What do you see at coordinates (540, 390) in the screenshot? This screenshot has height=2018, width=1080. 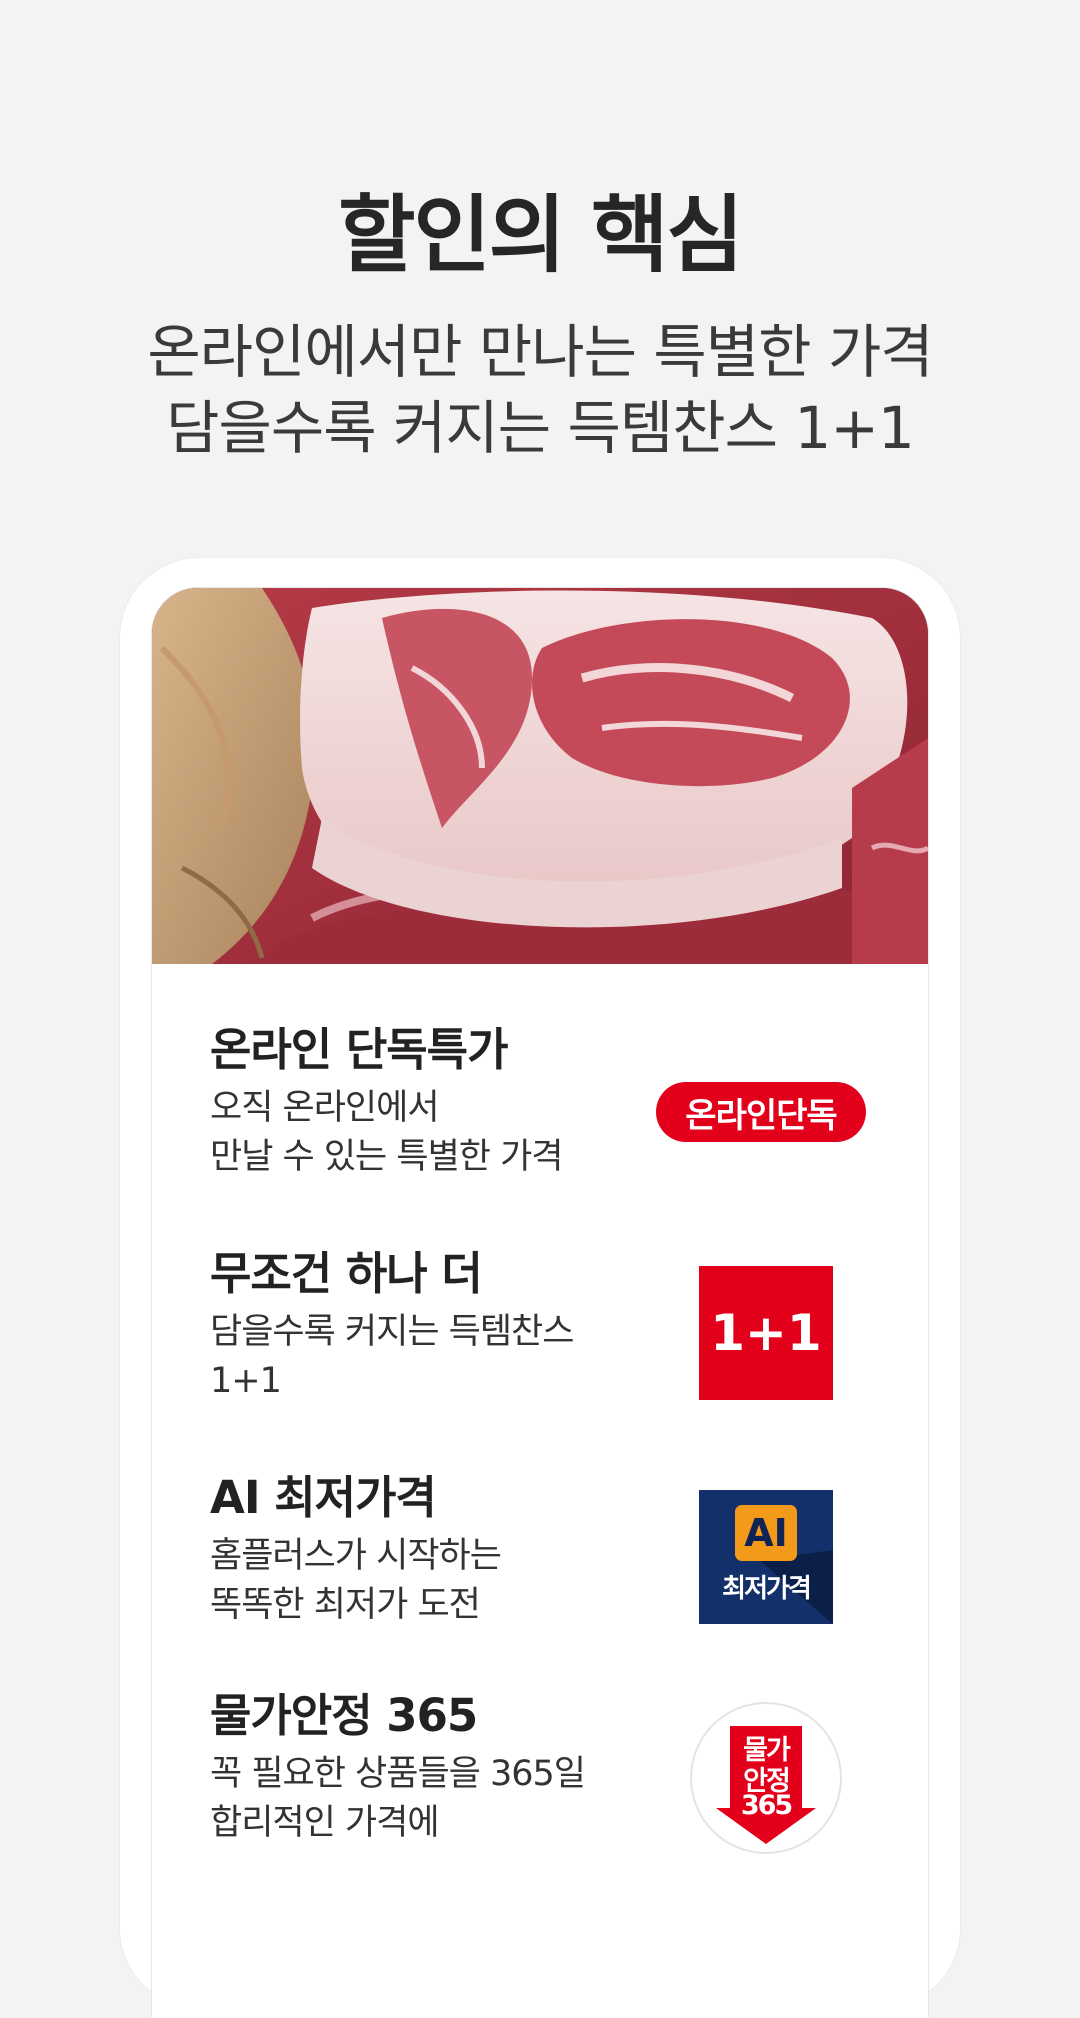 I see `page-subline: 온라인에서만 만나는 특별한 가격 담을수록 커지는 득템찬스 1+1` at bounding box center [540, 390].